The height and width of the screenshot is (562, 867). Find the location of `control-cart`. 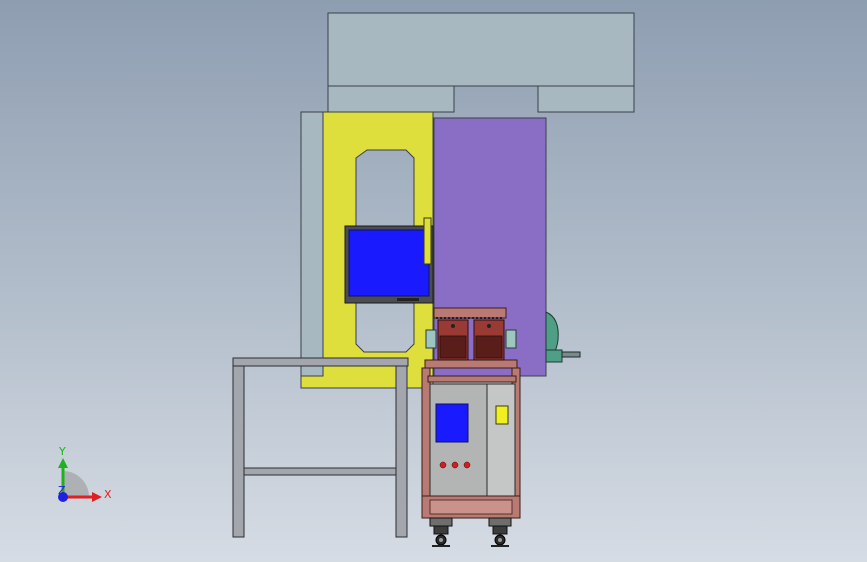

control-cart is located at coordinates (471, 439).